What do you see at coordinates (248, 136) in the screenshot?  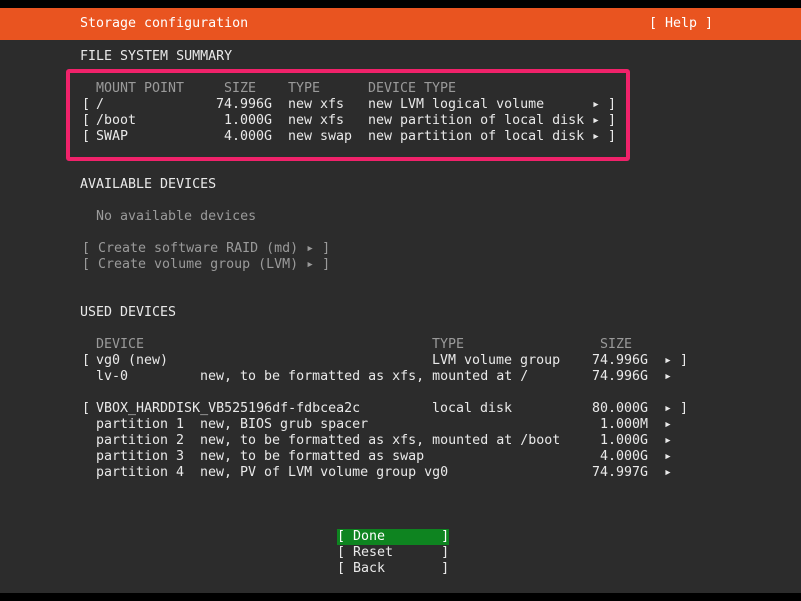 I see `size: 4.000G` at bounding box center [248, 136].